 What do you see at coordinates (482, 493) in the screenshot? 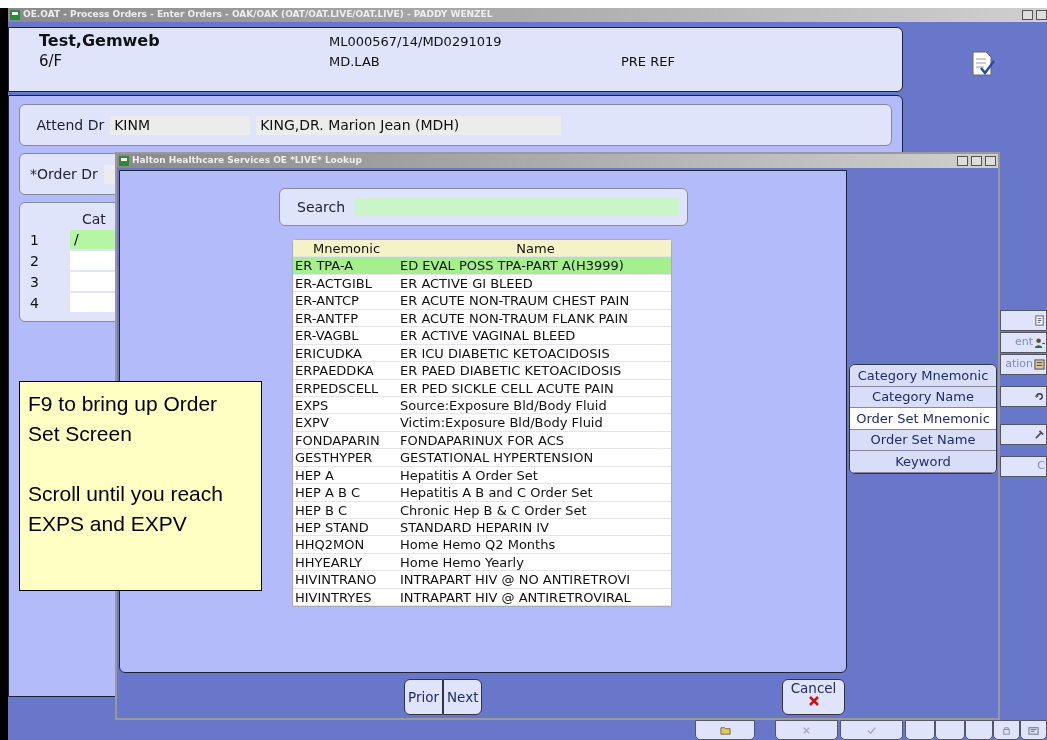
I see `table-row: HEP A B C Hepatitis A B and C Order Set` at bounding box center [482, 493].